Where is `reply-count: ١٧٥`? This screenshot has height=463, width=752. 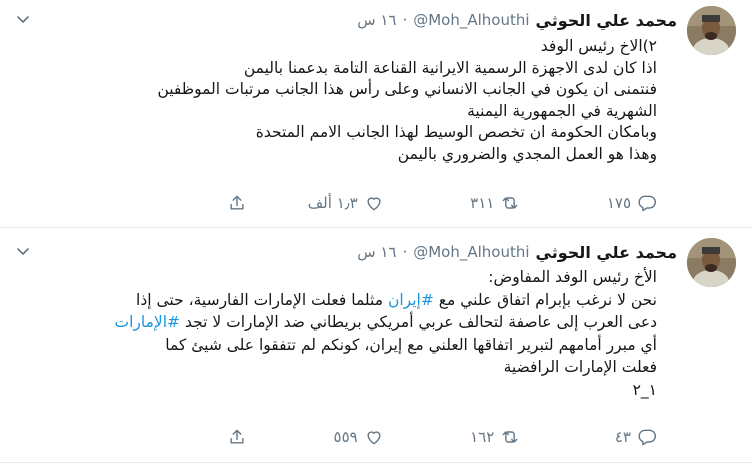 reply-count: ١٧٥ is located at coordinates (618, 203).